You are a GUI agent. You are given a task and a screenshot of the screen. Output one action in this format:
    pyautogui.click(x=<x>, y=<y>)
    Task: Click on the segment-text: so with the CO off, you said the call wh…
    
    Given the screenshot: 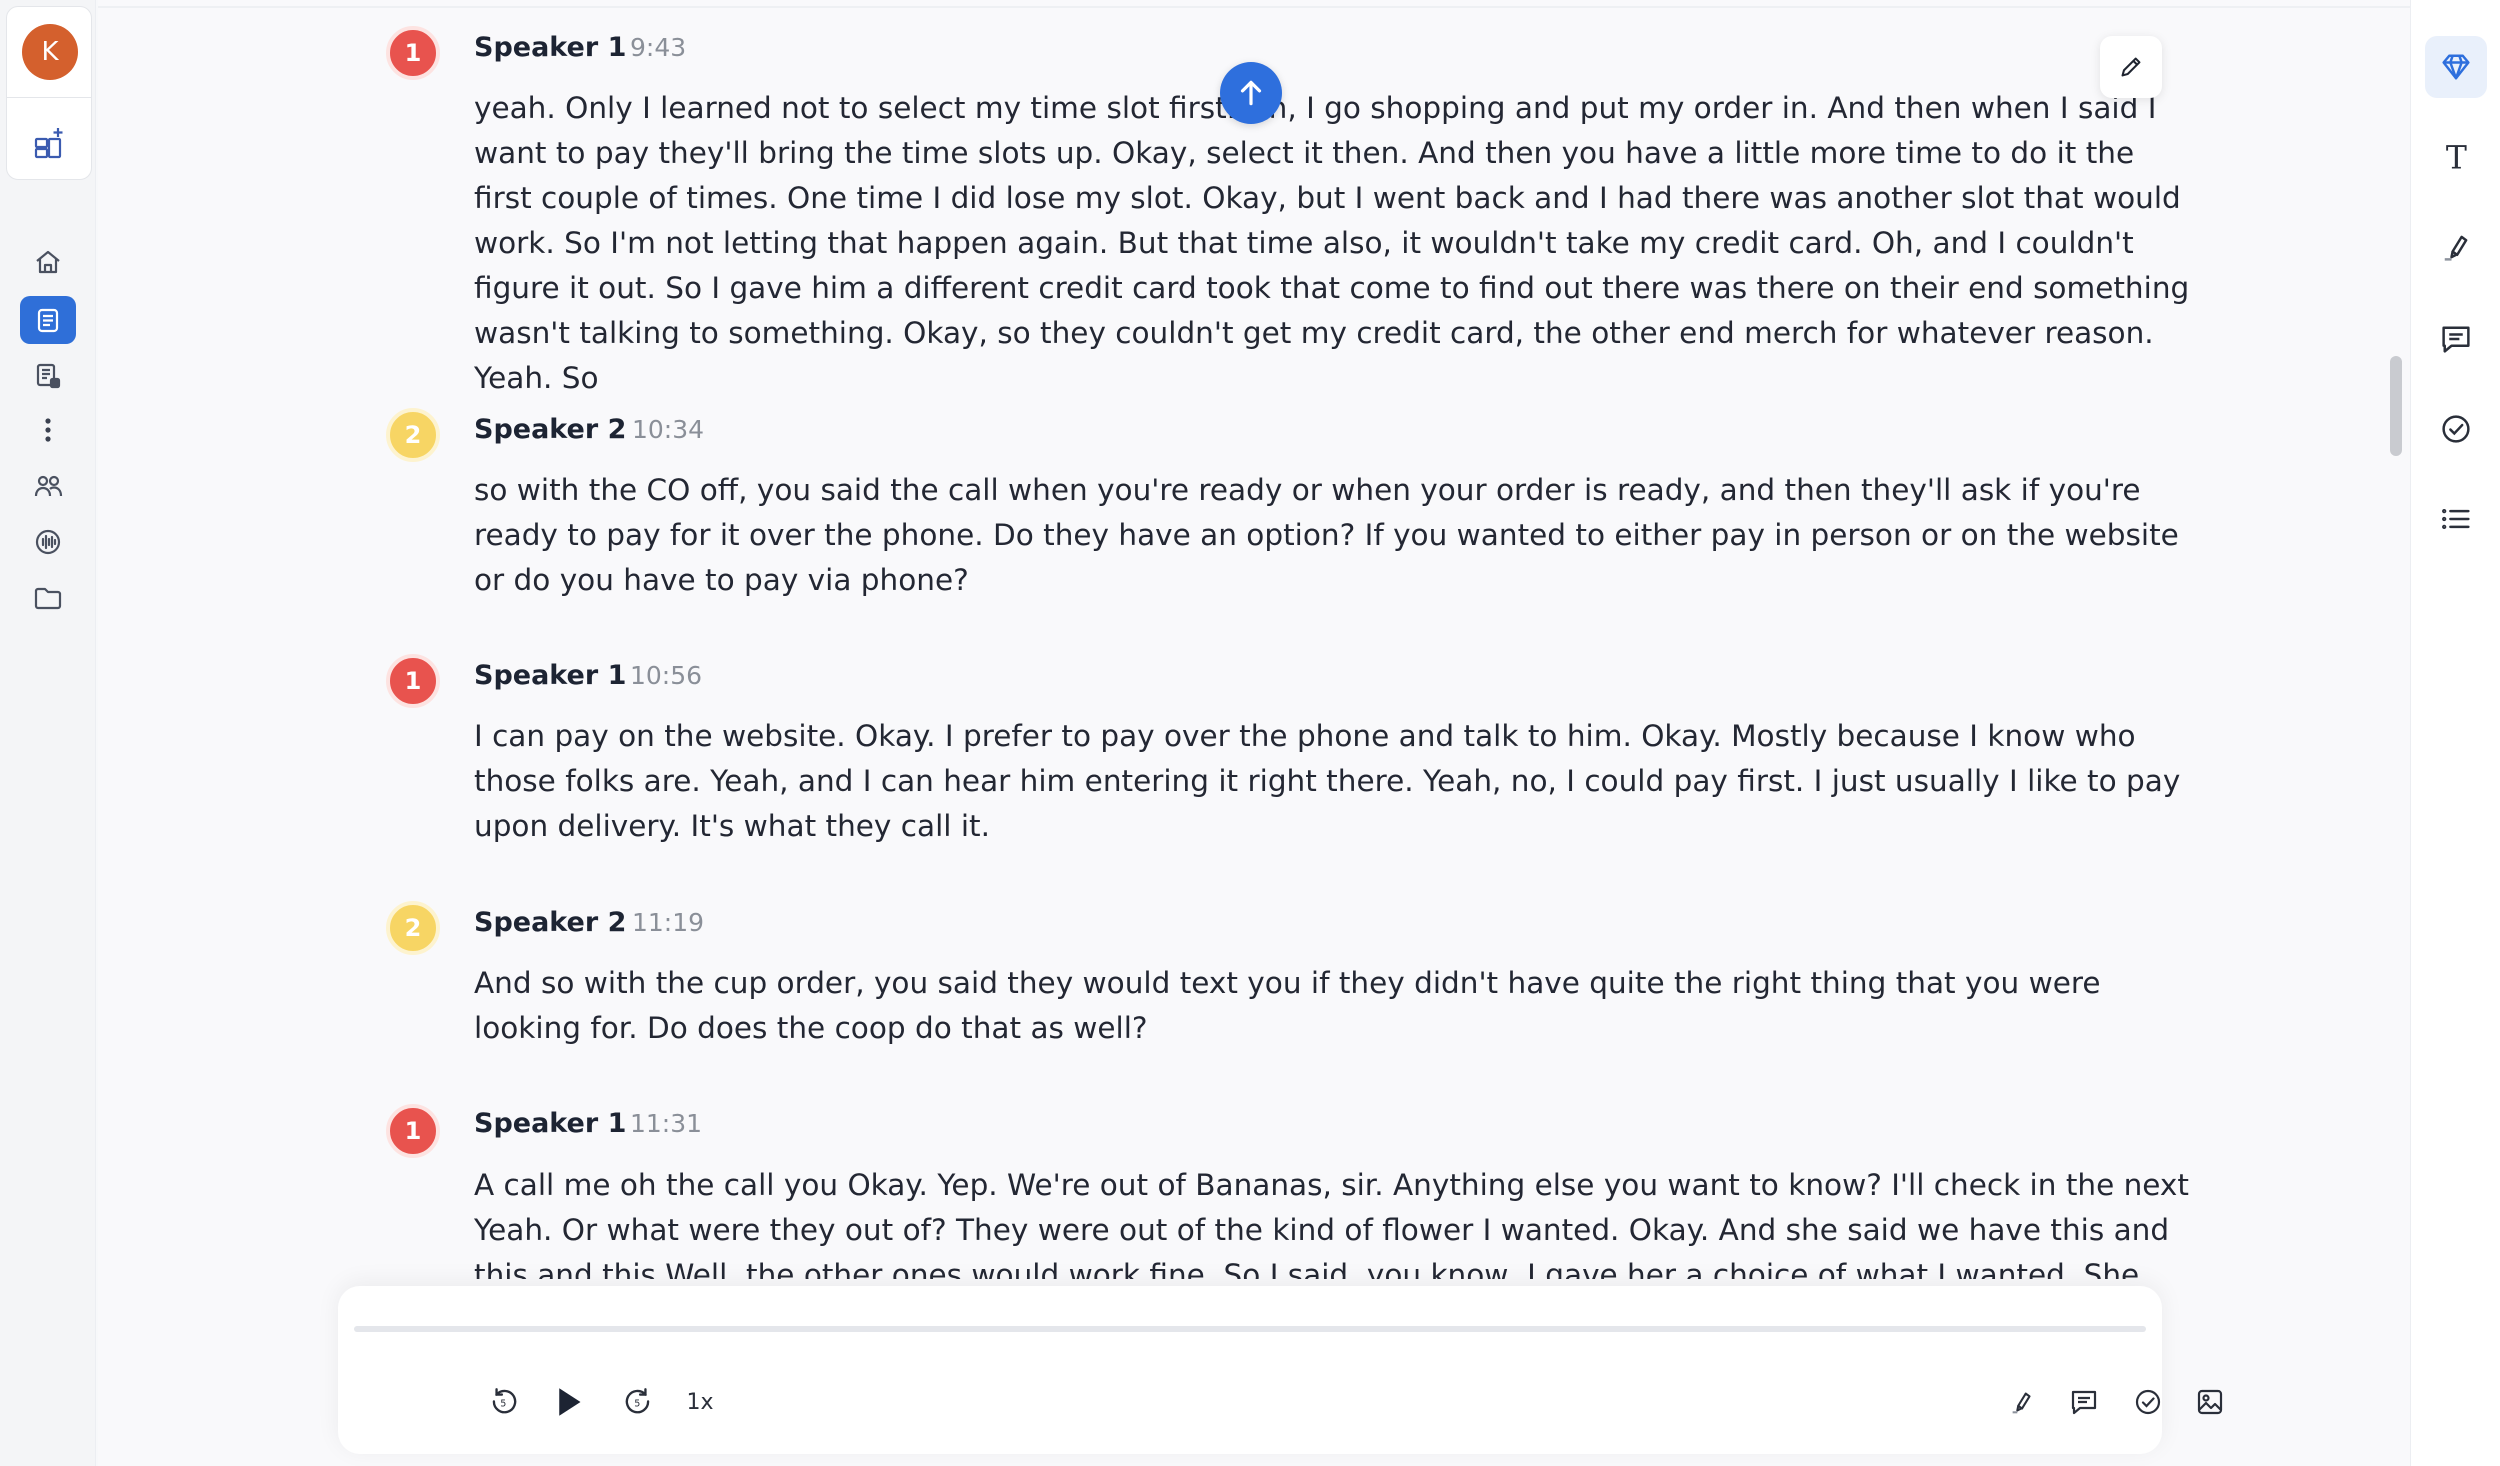 What is the action you would take?
    pyautogui.click(x=1334, y=535)
    